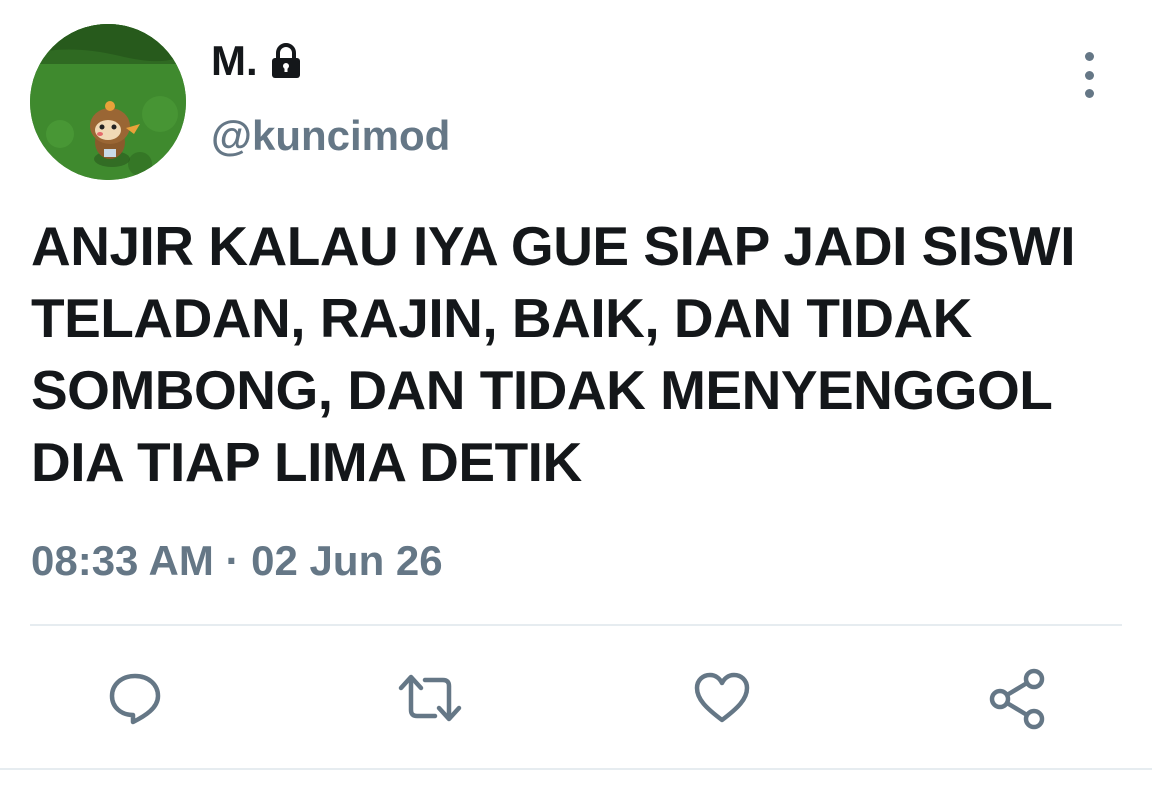  I want to click on divider, so click(576, 625).